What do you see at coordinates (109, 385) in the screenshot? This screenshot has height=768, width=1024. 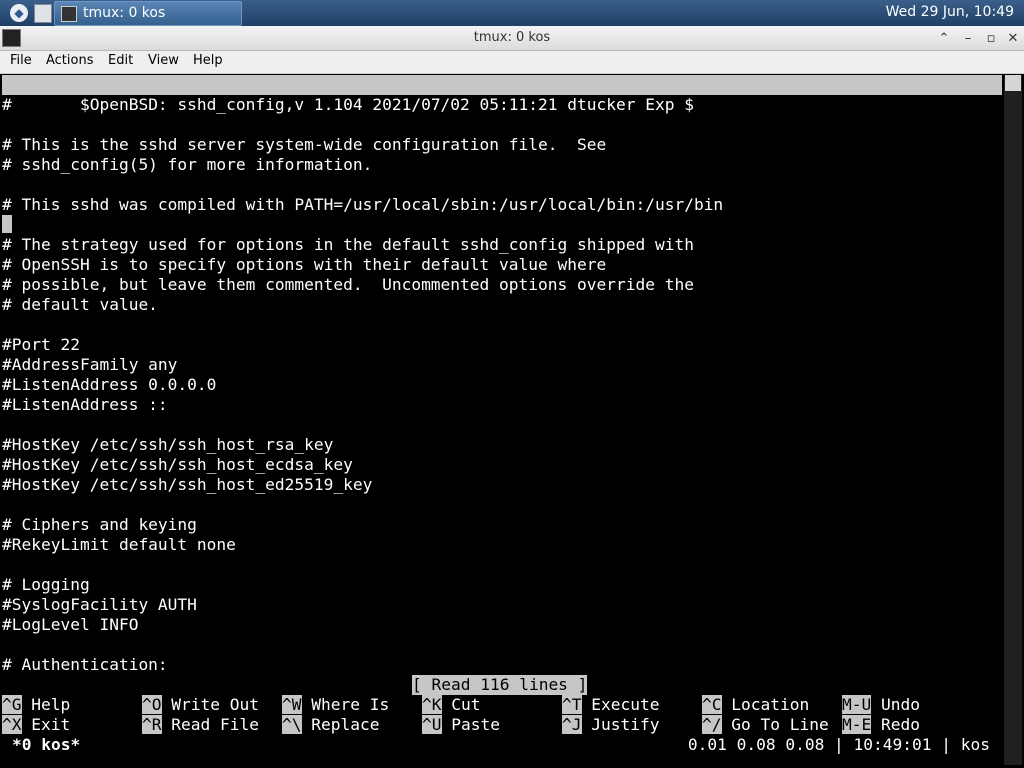 I see `editor-line: #ListenAddress 0.0.0.0` at bounding box center [109, 385].